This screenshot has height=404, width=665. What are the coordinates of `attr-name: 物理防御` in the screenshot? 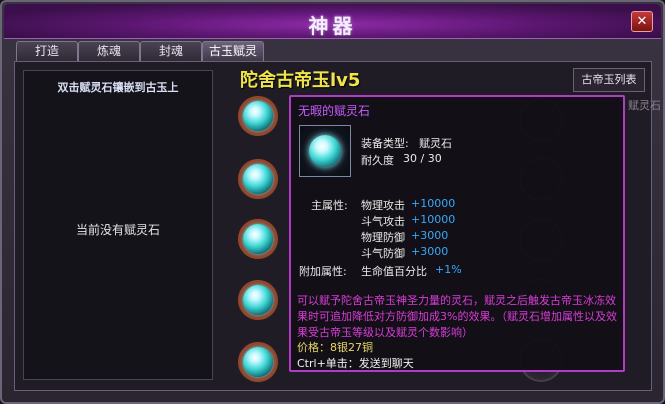 It's located at (383, 237).